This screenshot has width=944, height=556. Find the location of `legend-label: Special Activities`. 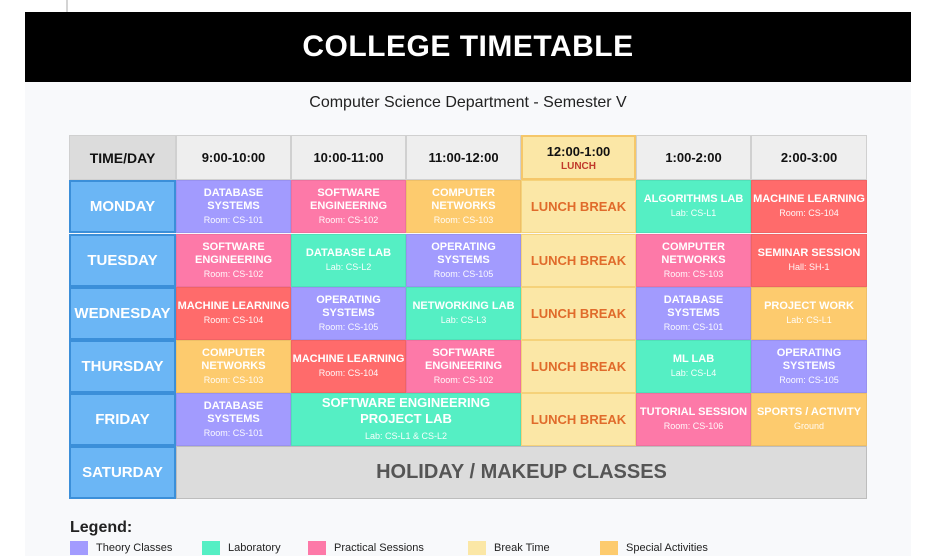

legend-label: Special Activities is located at coordinates (667, 548).